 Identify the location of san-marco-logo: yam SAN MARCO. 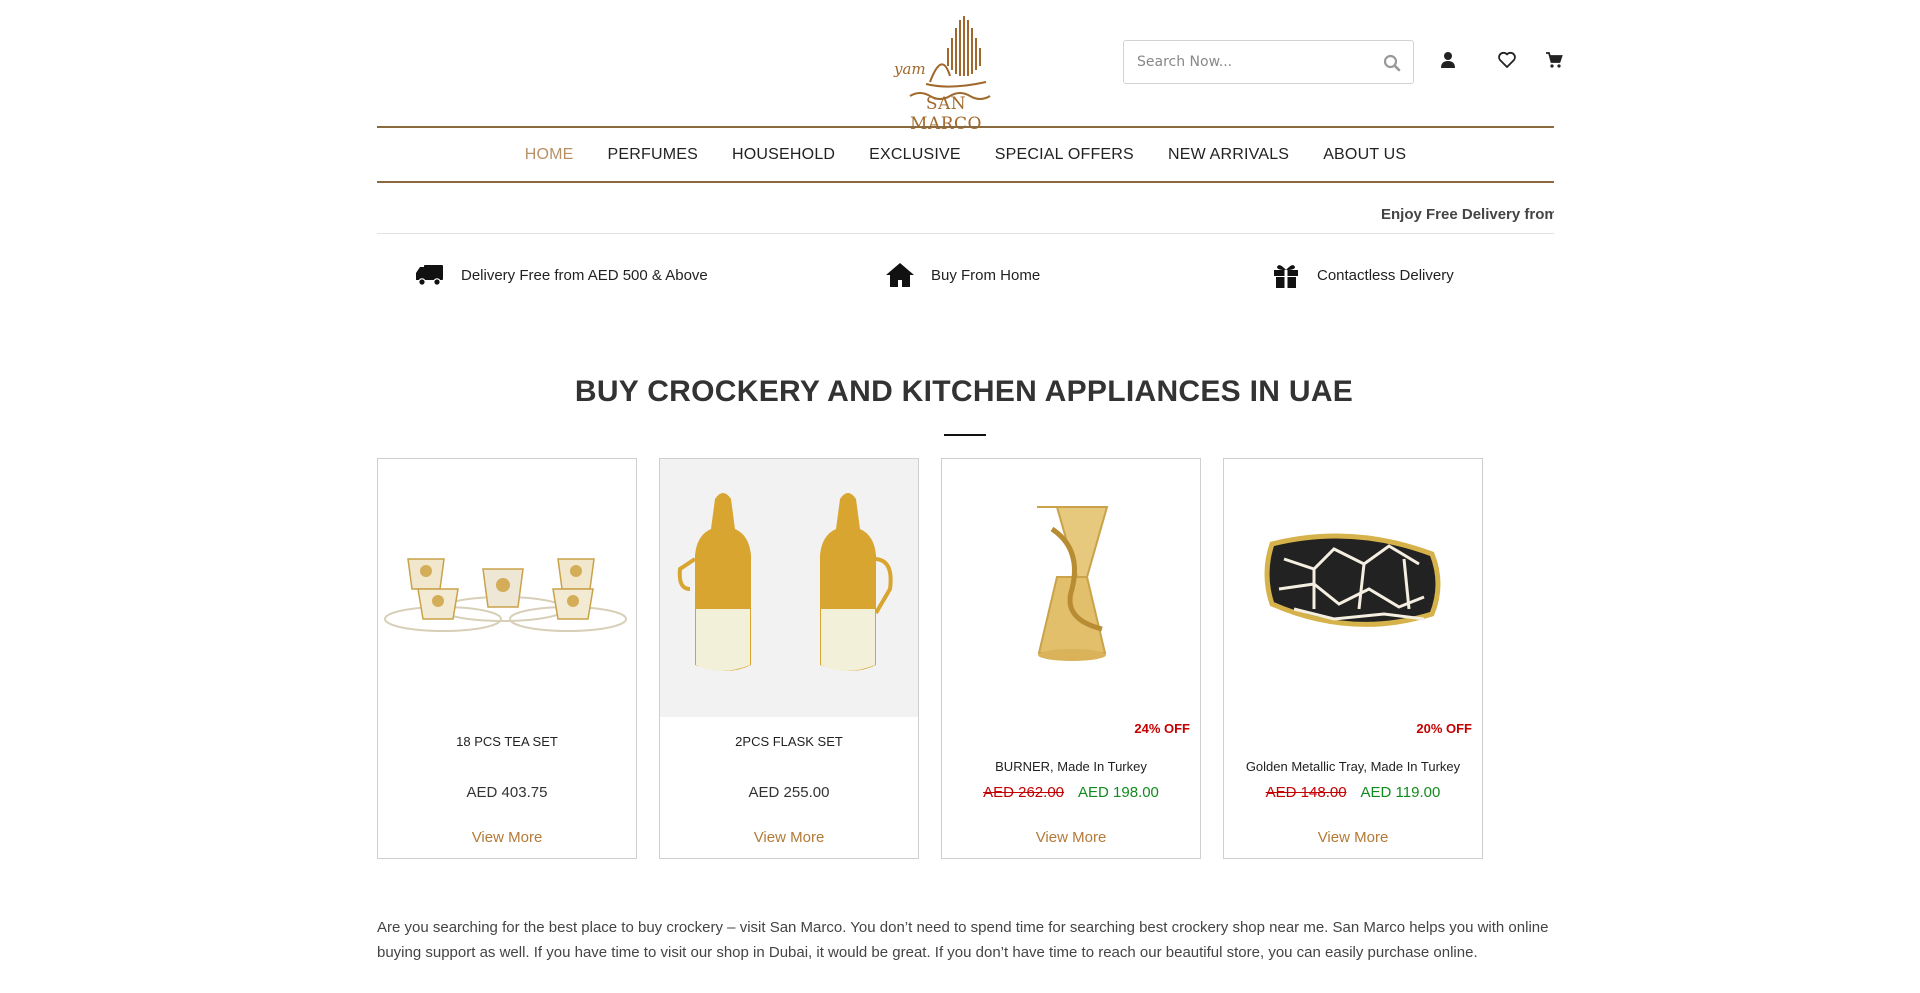
(946, 72).